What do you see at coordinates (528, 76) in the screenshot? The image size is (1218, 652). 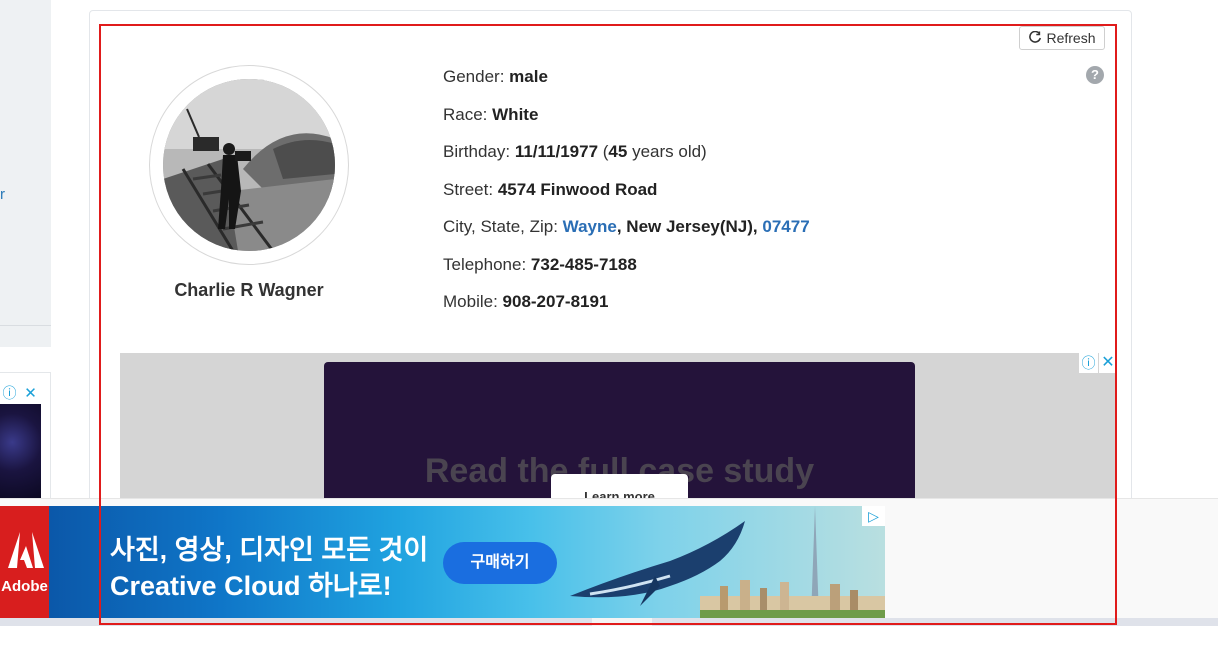 I see `gender-value: male` at bounding box center [528, 76].